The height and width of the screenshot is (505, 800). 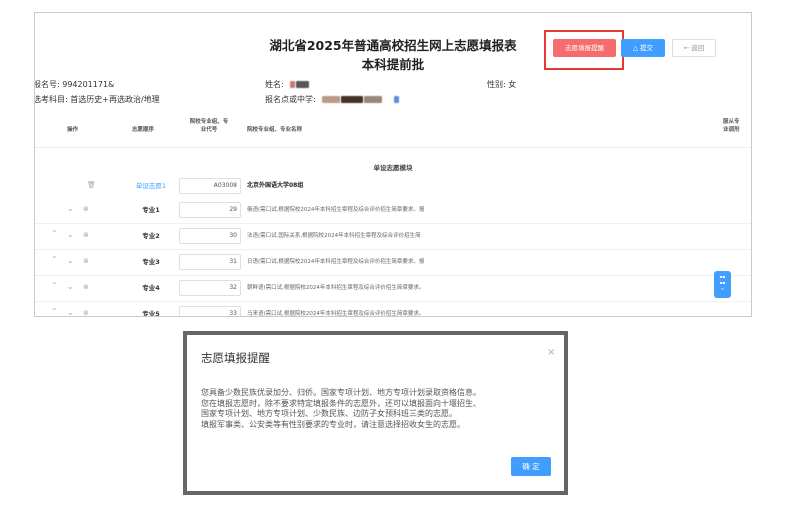 What do you see at coordinates (275, 185) in the screenshot?
I see `row-name: 北京外国语大学08组` at bounding box center [275, 185].